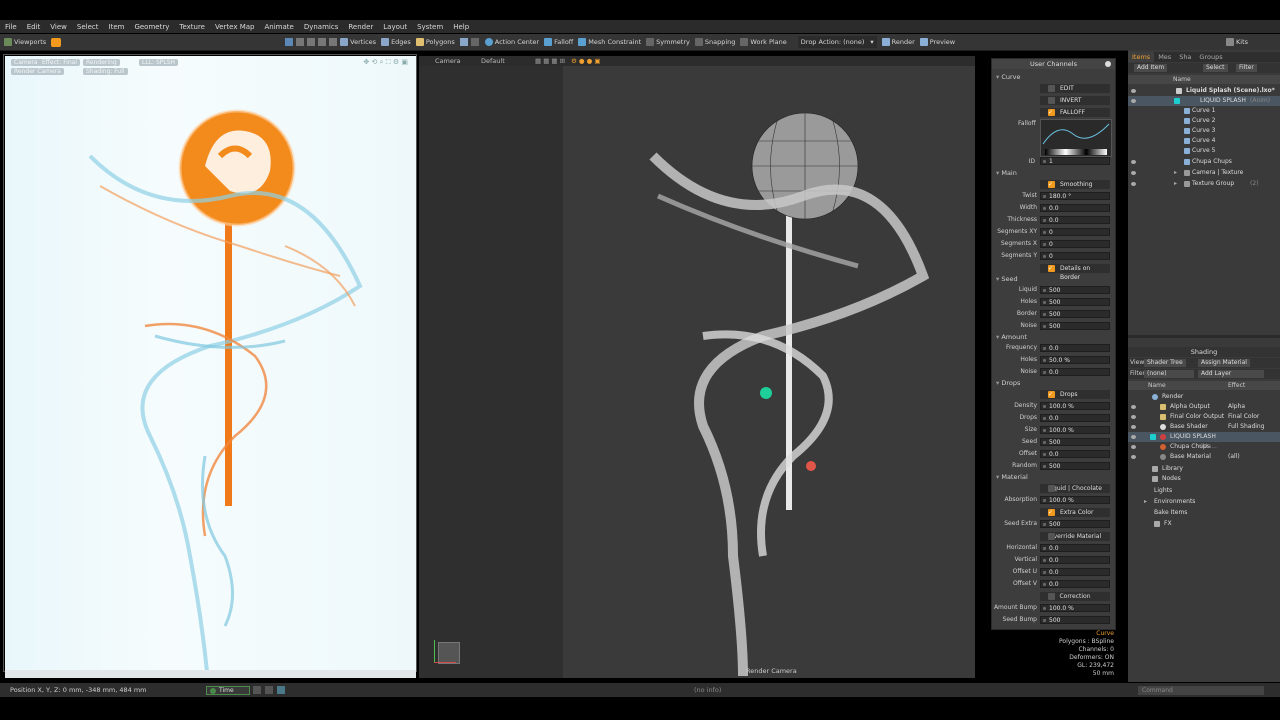 The height and width of the screenshot is (720, 1280). What do you see at coordinates (1204, 502) in the screenshot?
I see `shader-row-environments: ▸ Environments` at bounding box center [1204, 502].